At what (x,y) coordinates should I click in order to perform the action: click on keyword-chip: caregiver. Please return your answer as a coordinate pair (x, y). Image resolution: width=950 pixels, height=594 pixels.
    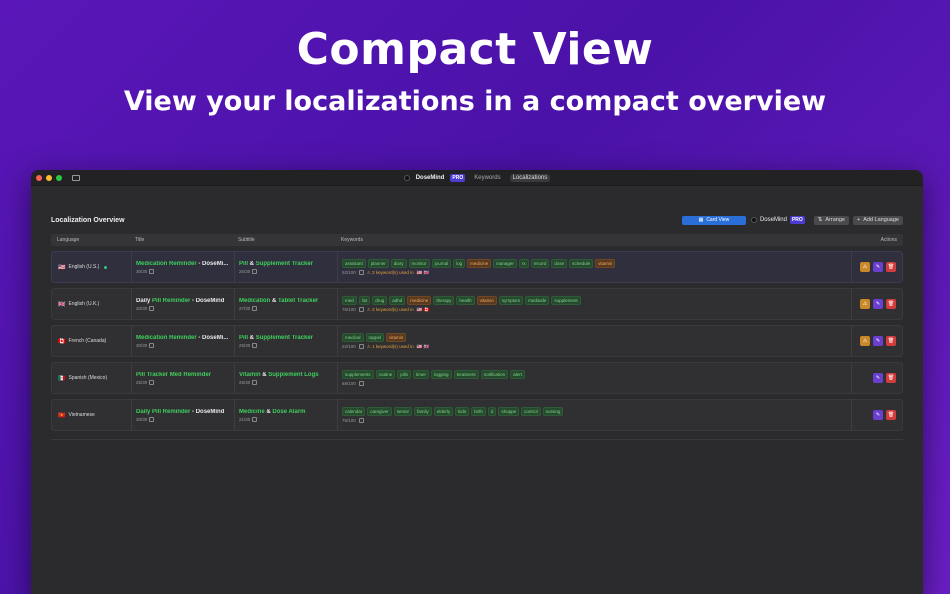
    Looking at the image, I should click on (379, 411).